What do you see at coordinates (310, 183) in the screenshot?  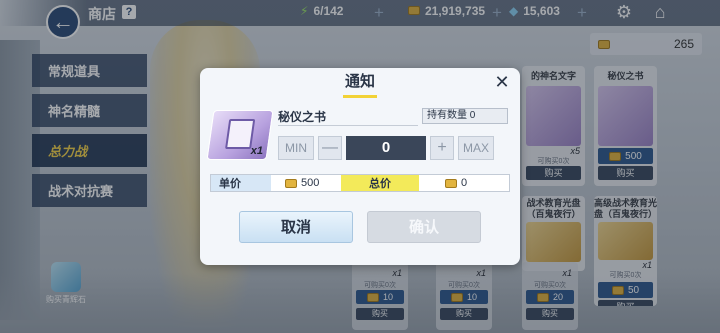 I see `unit-price-value: 500` at bounding box center [310, 183].